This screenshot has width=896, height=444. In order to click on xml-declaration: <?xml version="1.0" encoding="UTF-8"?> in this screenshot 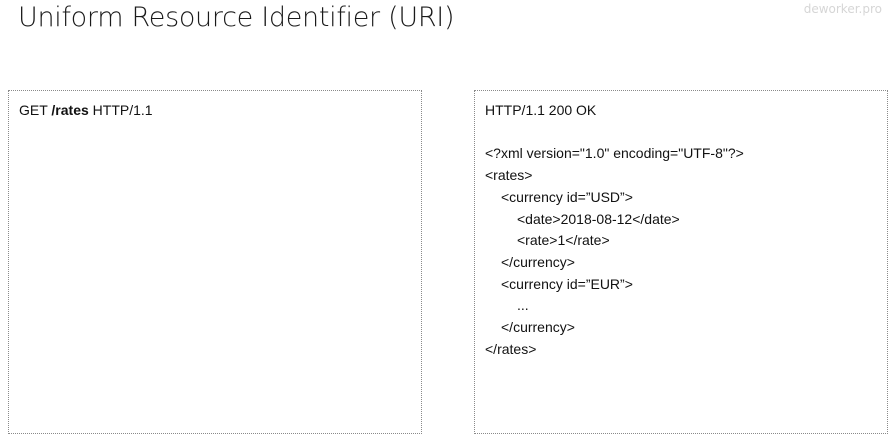, I will do `click(614, 153)`.